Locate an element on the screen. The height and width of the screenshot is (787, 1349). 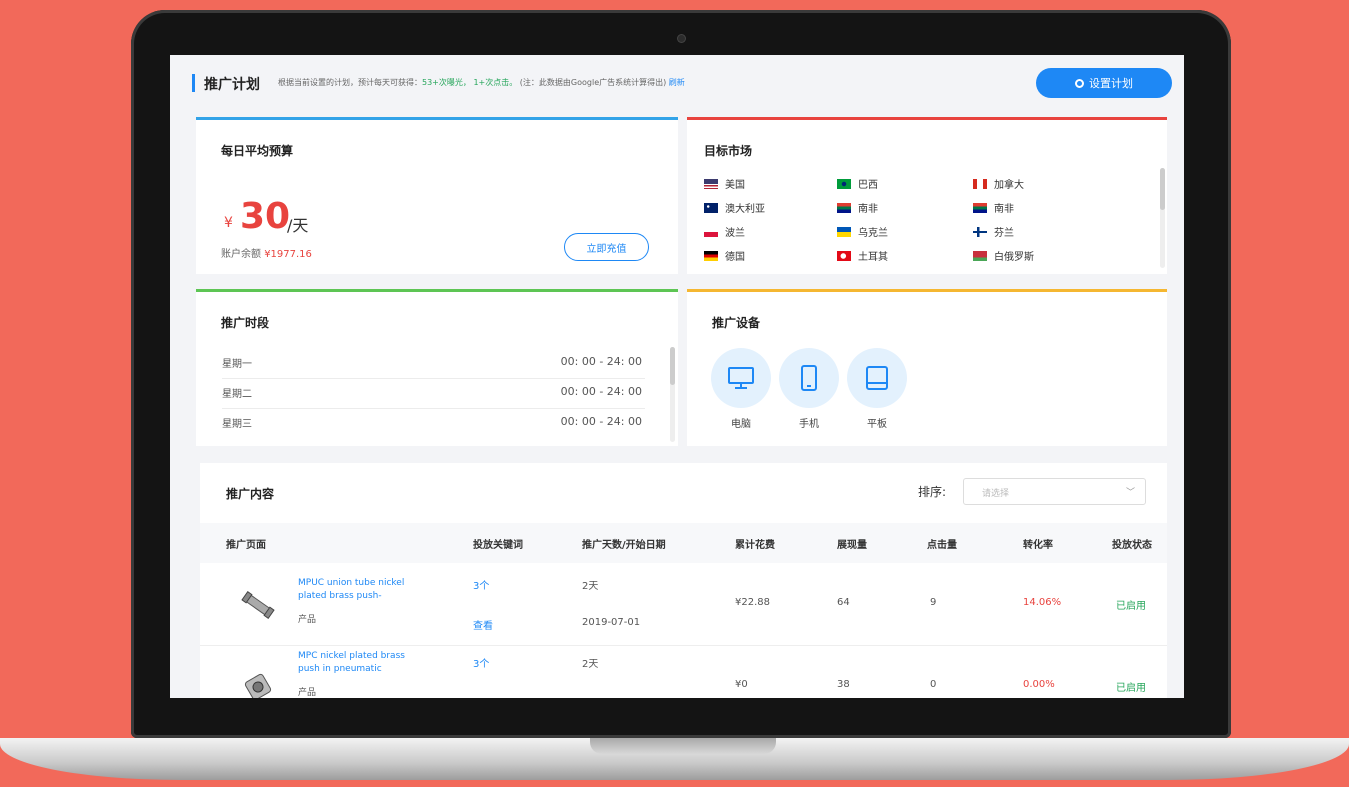
gear-icon is located at coordinates (1079, 83).